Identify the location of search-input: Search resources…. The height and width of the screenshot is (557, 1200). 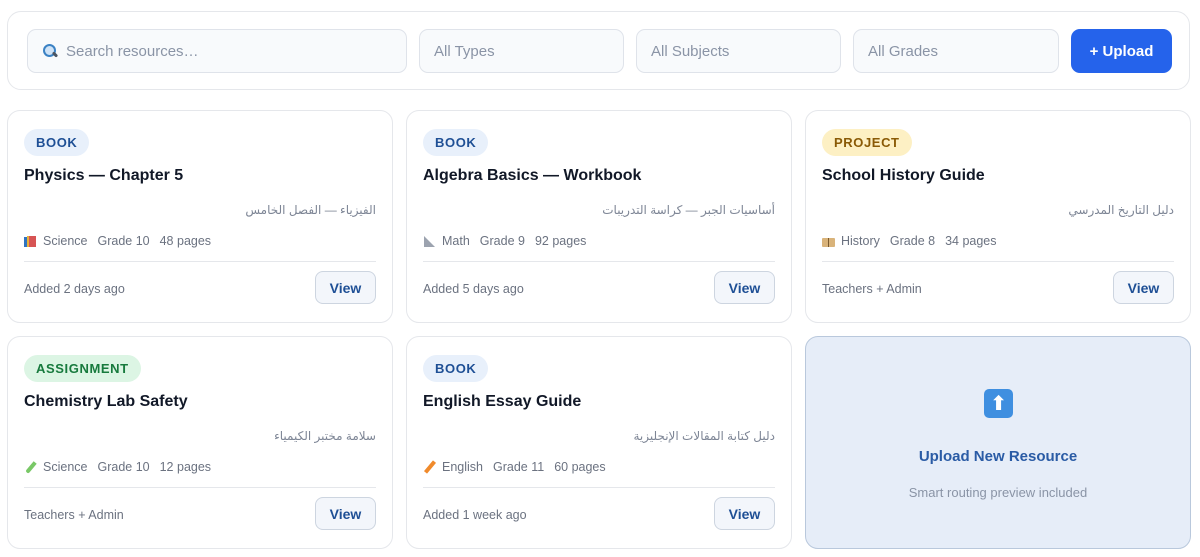
(217, 51).